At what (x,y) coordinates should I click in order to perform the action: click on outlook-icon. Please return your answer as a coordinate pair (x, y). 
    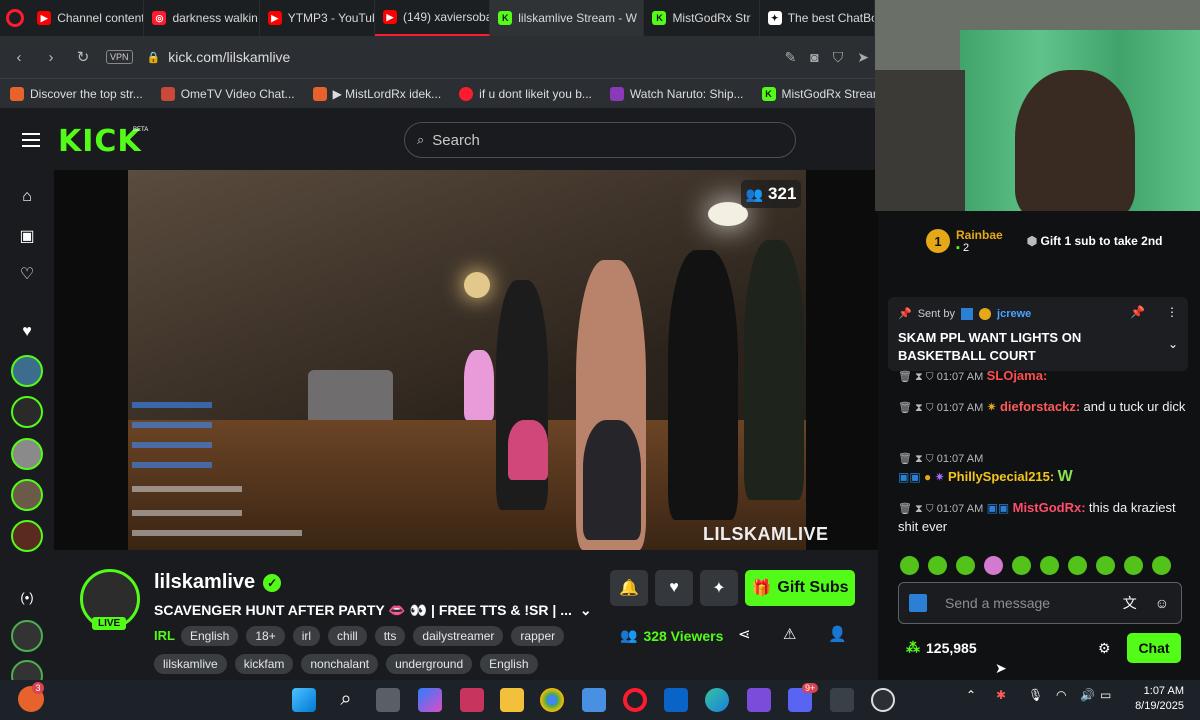
    Looking at the image, I should click on (676, 700).